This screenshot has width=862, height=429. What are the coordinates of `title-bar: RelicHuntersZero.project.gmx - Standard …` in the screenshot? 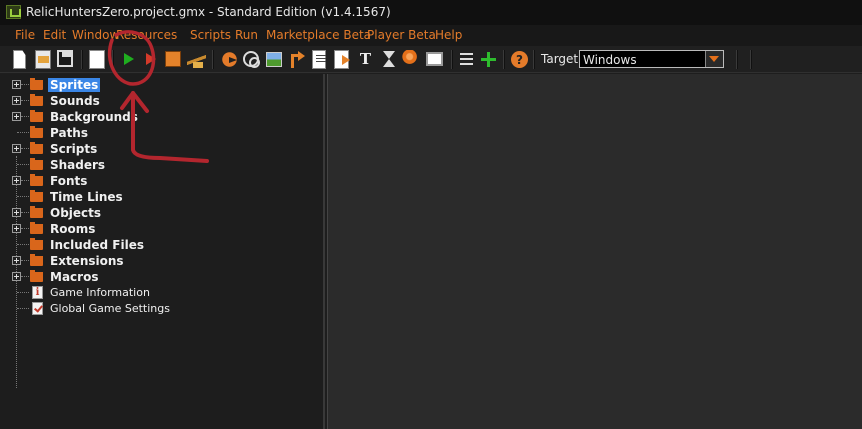 It's located at (431, 12).